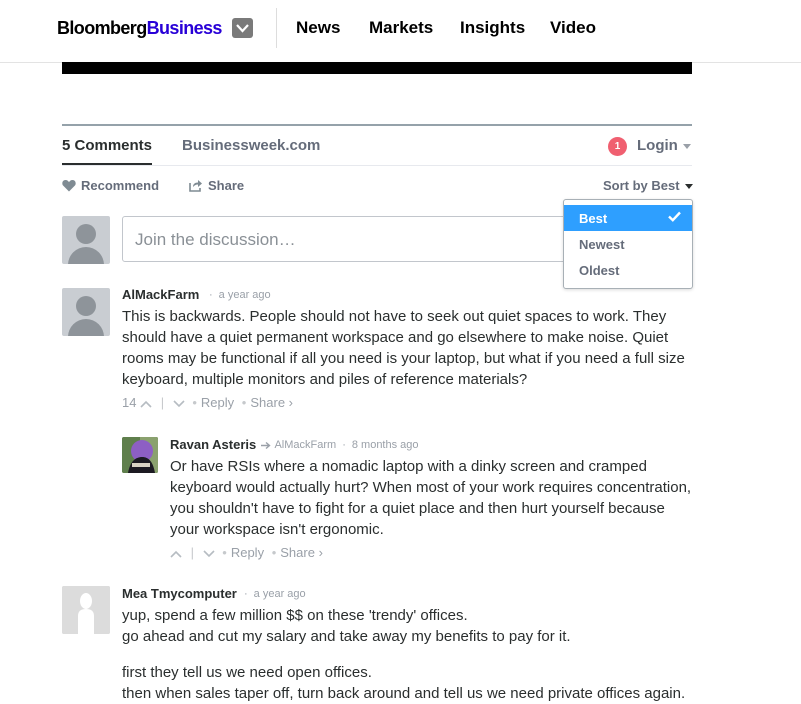 This screenshot has height=704, width=801. I want to click on share-button: Share, so click(216, 185).